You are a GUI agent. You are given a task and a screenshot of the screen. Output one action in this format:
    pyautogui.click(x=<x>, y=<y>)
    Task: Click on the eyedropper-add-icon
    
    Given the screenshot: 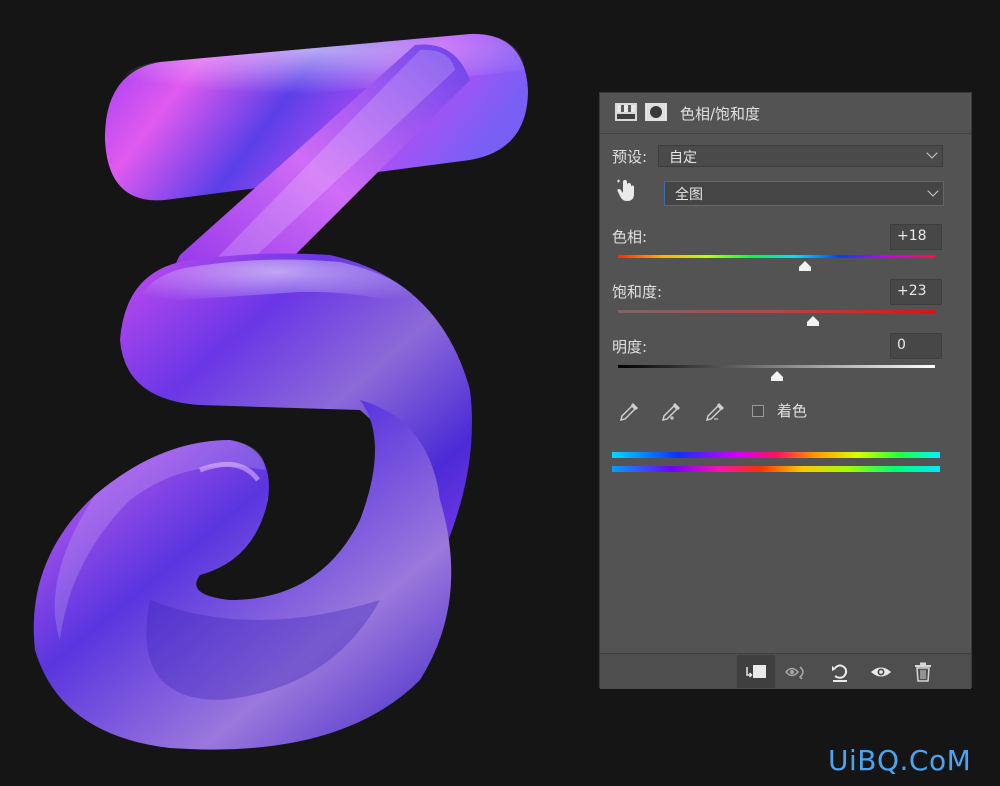 What is the action you would take?
    pyautogui.click(x=672, y=411)
    